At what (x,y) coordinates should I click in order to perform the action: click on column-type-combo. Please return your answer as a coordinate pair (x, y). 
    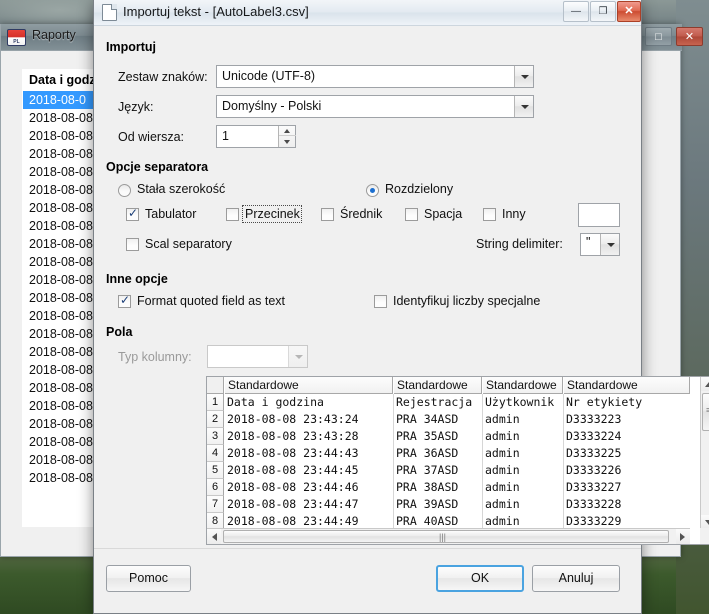
    Looking at the image, I should click on (257, 356).